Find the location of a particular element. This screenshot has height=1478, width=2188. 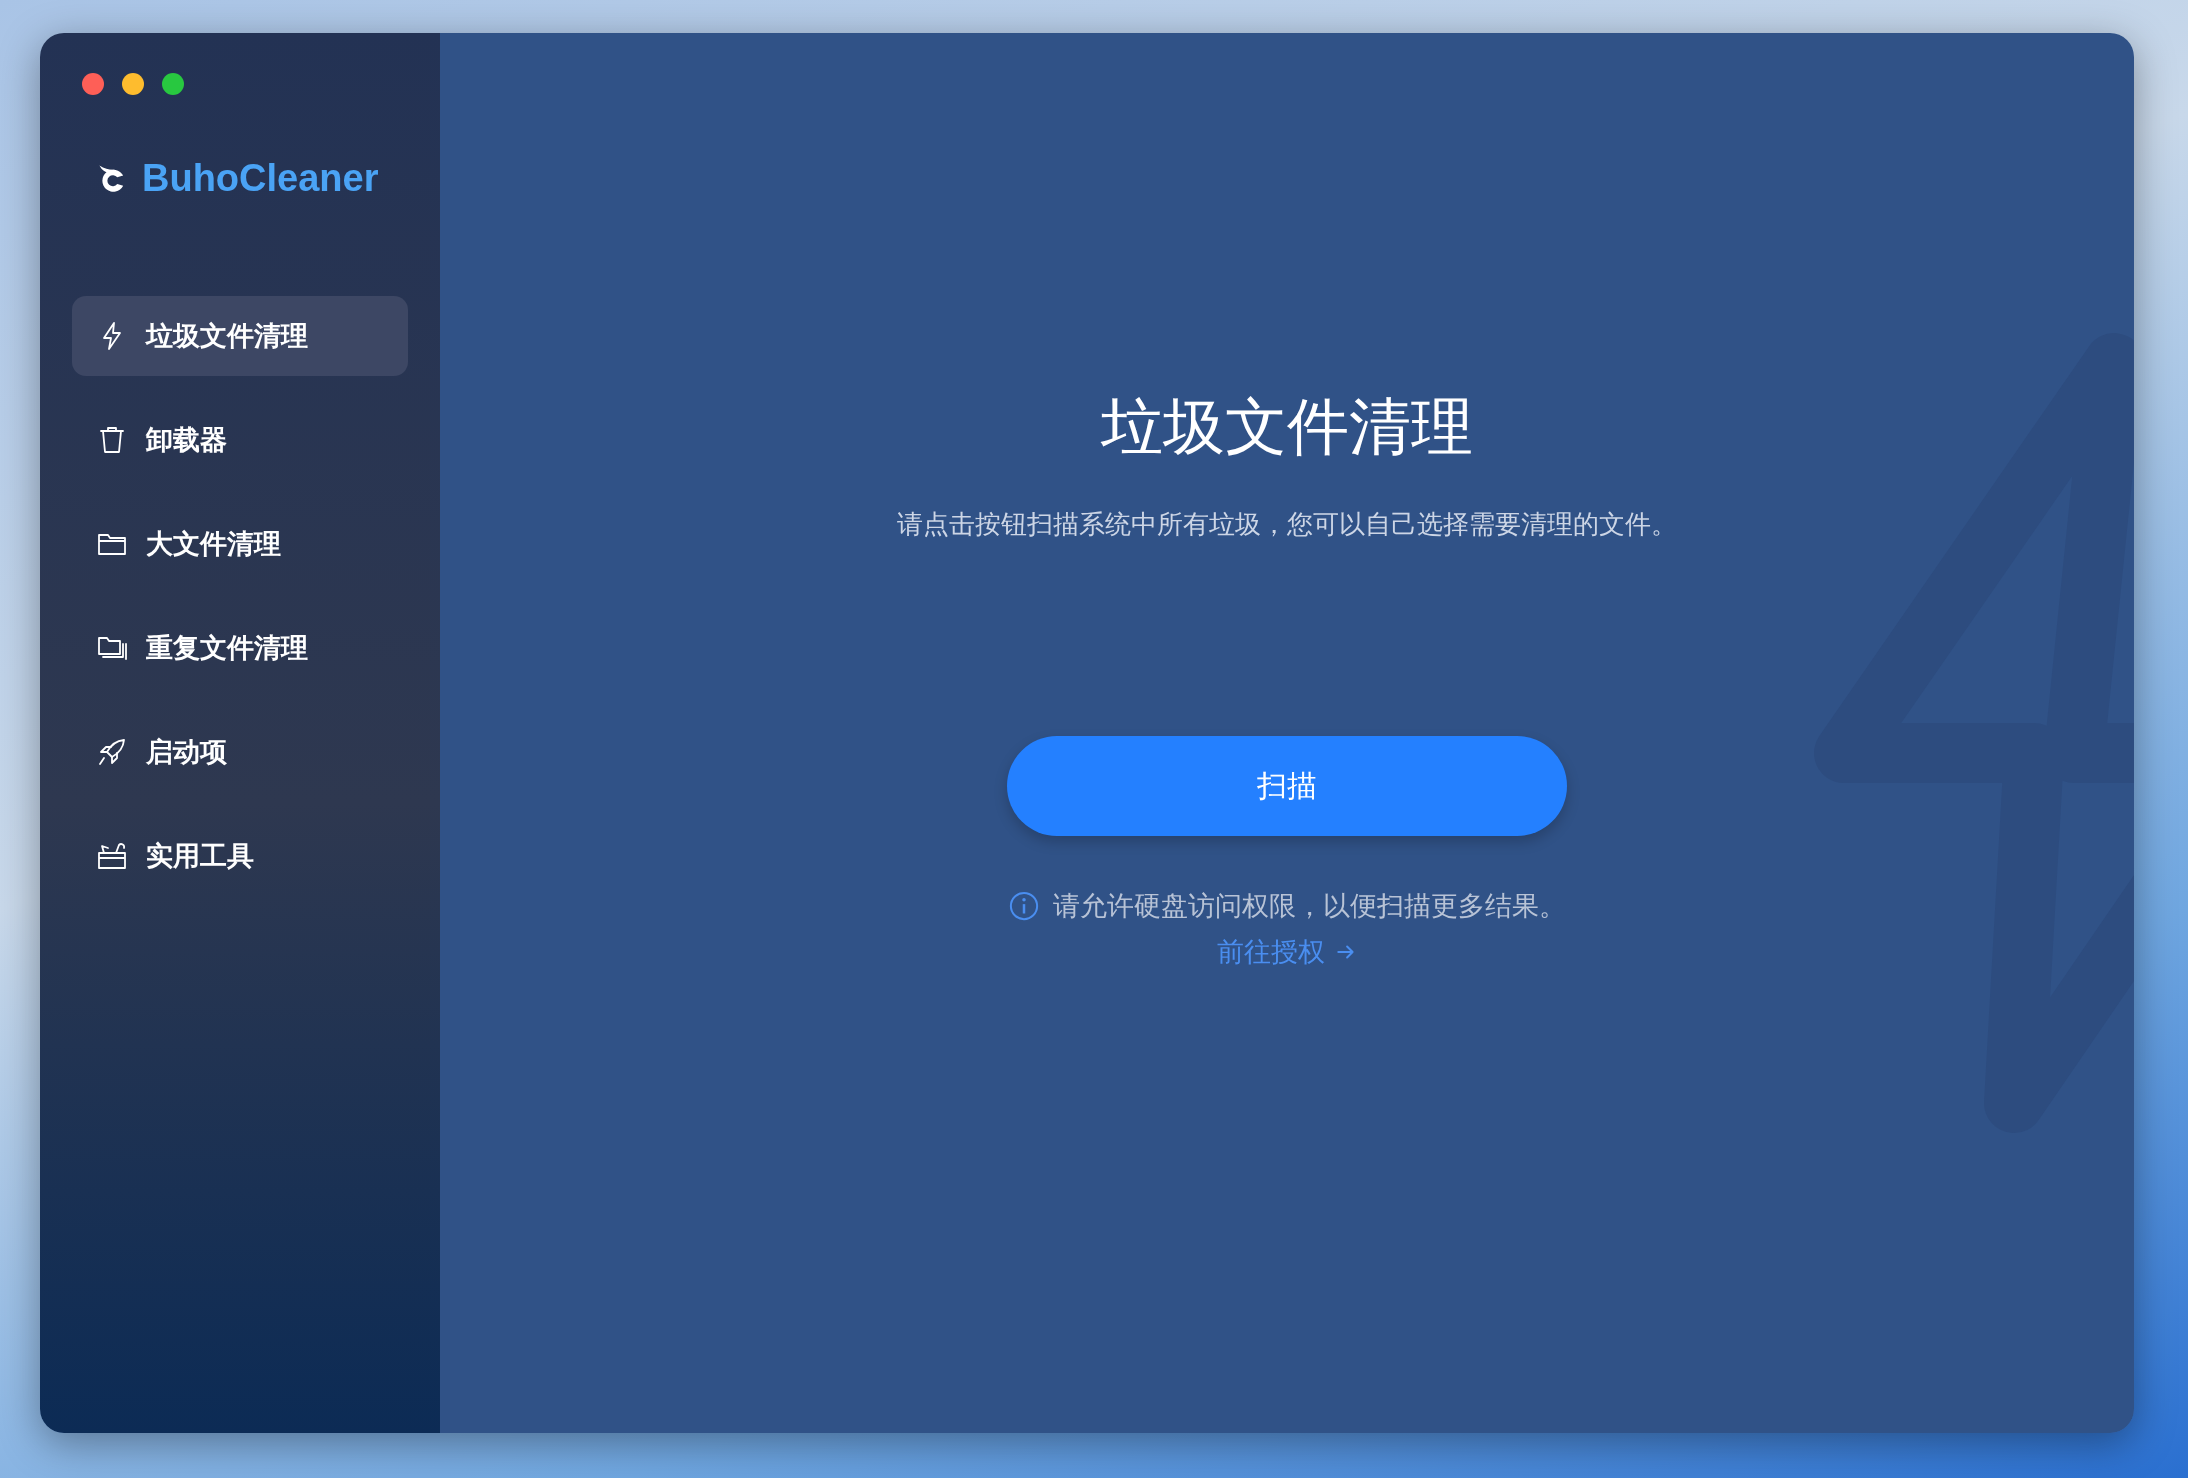

page-title: 垃圾文件清理 is located at coordinates (1287, 427).